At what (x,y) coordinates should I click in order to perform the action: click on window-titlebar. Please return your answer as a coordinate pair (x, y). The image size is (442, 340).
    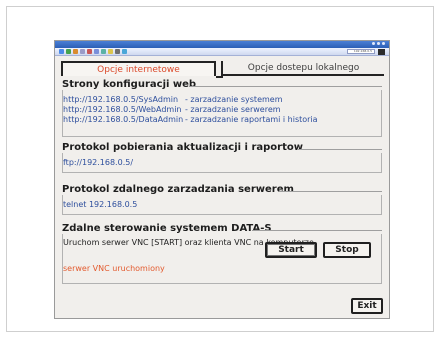
    Looking at the image, I should click on (222, 44).